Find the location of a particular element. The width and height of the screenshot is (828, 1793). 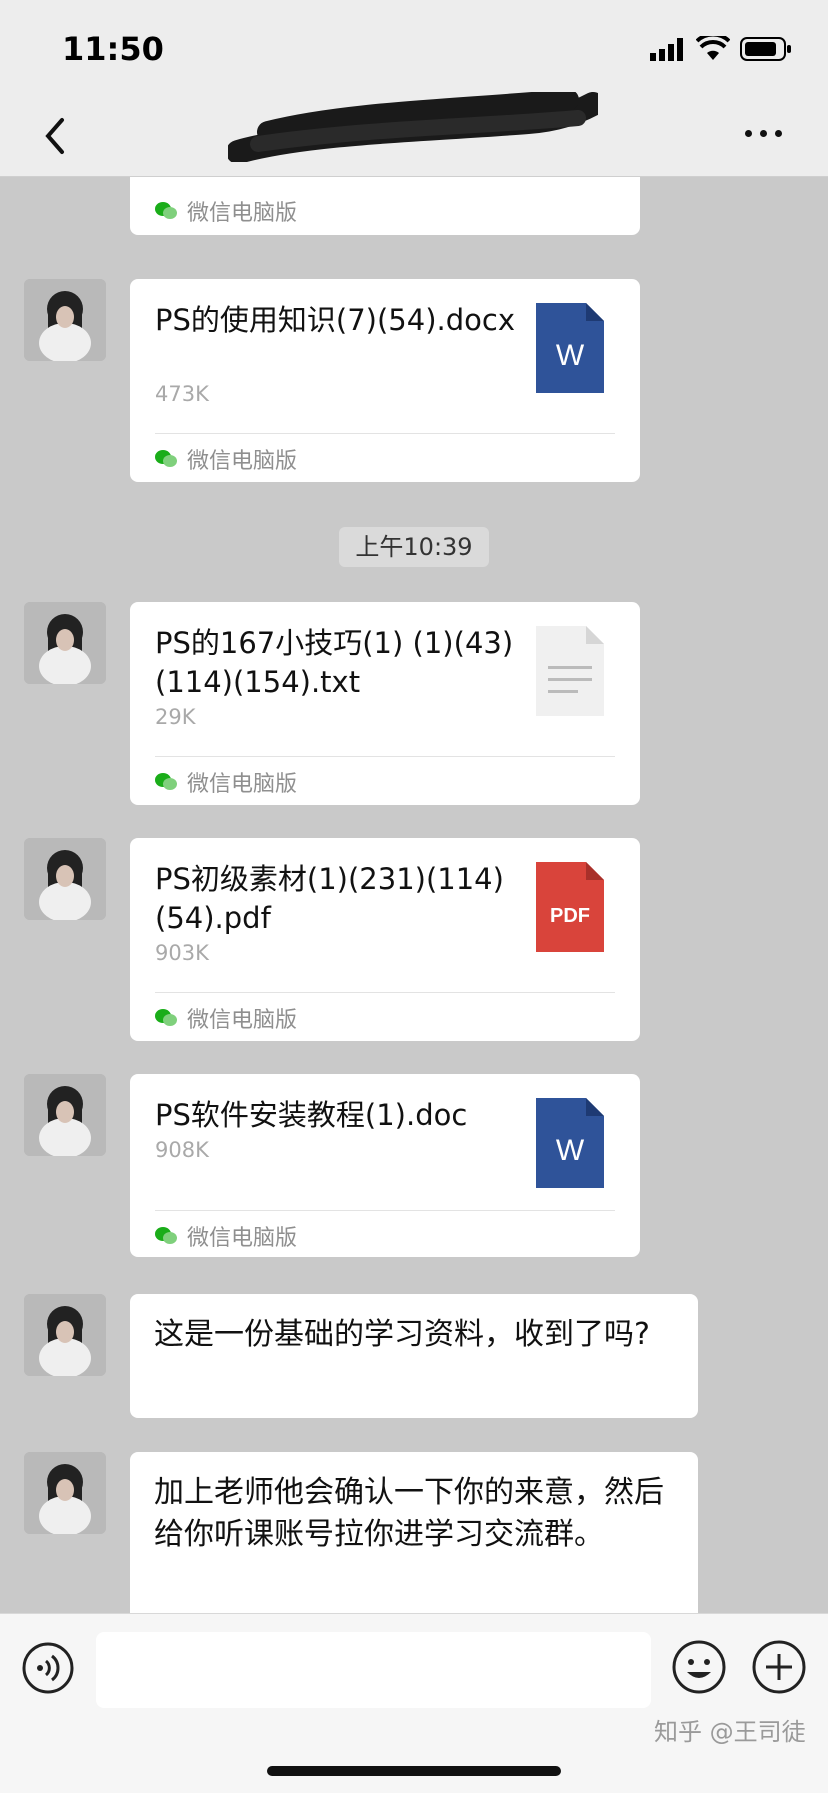

more-button is located at coordinates (763, 133).